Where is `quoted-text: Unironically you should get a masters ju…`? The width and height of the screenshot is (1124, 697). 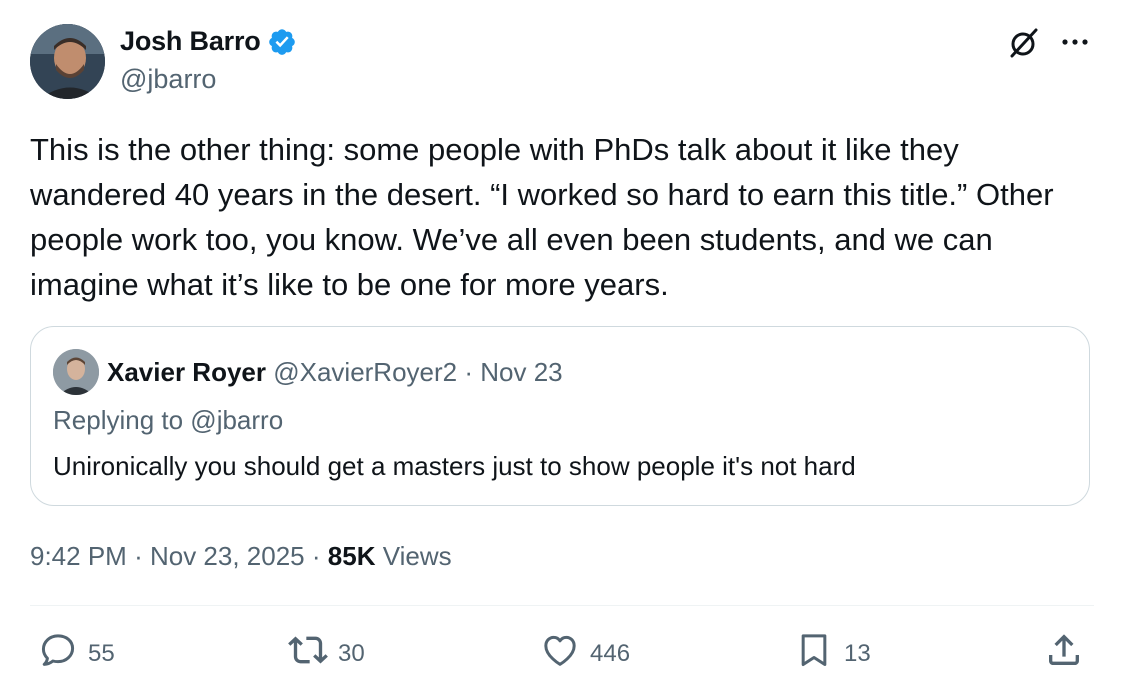
quoted-text: Unironically you should get a masters ju… is located at coordinates (454, 466).